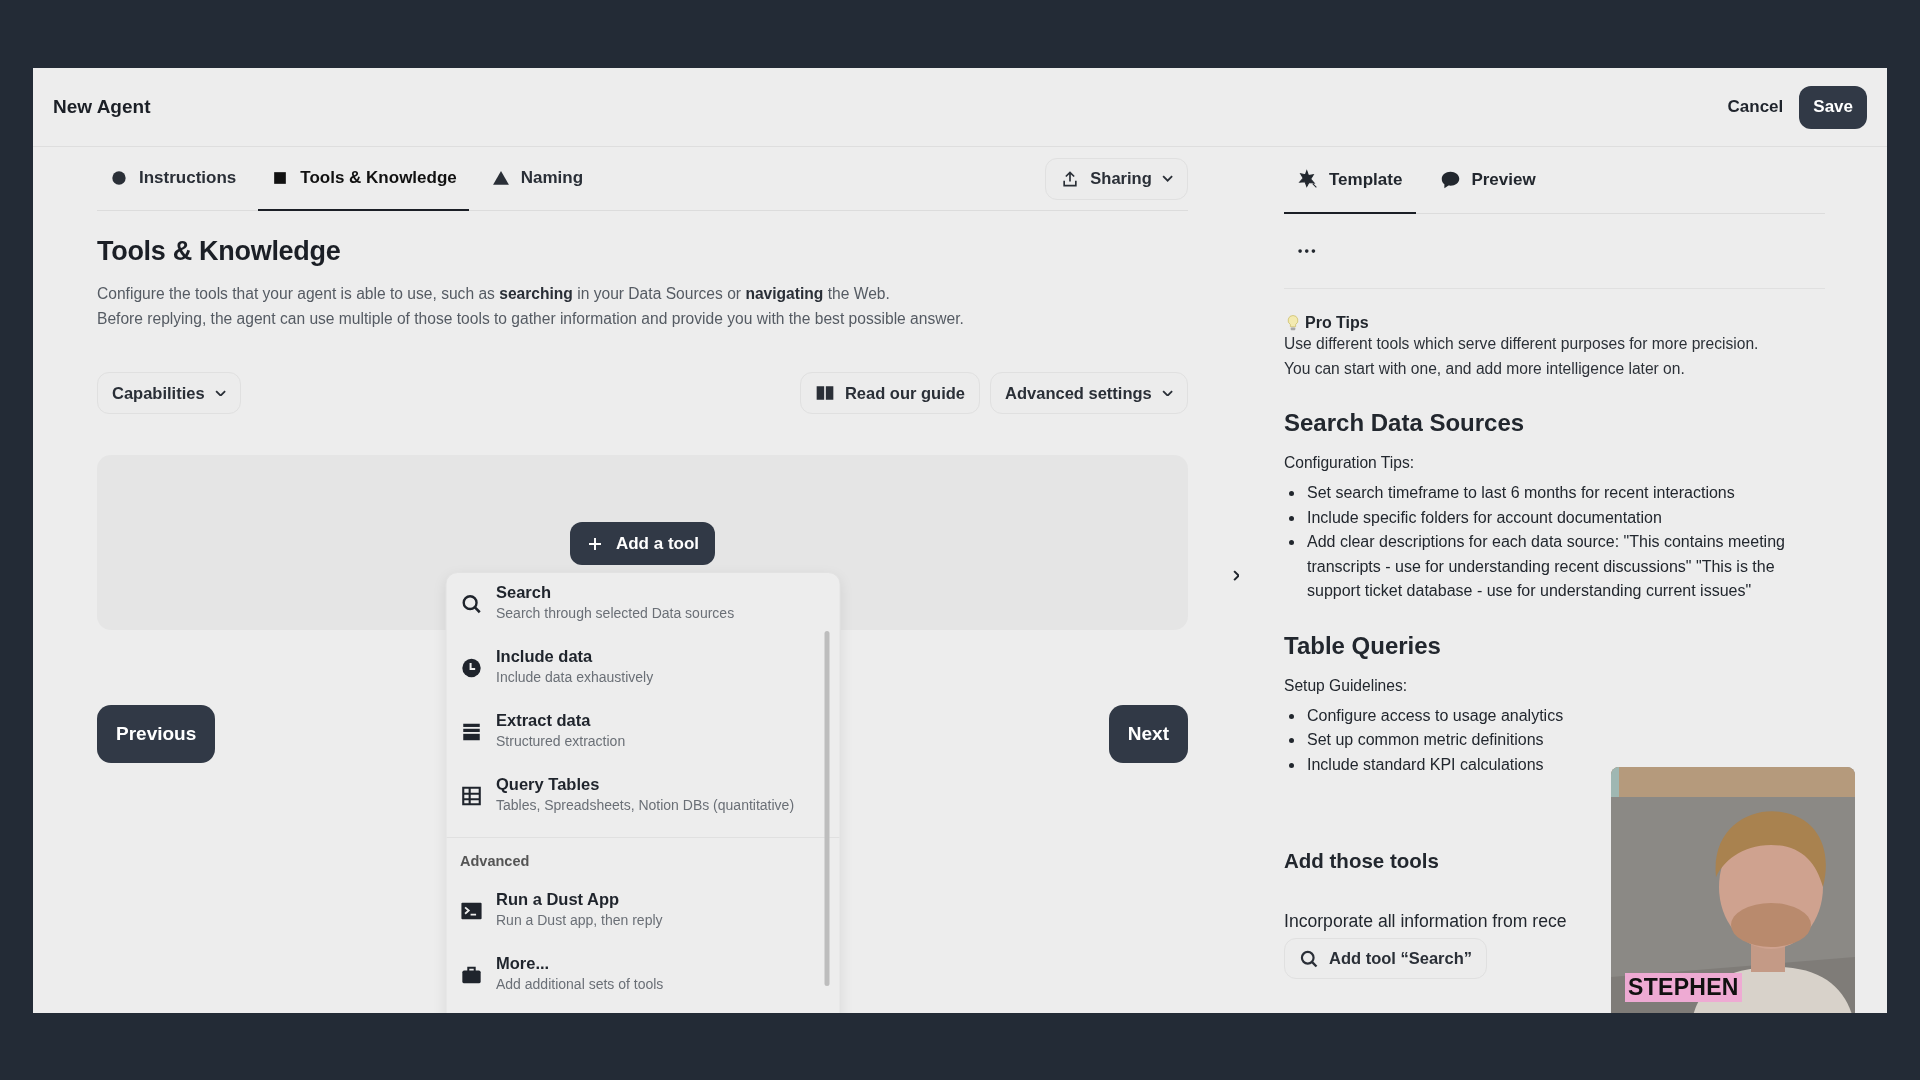  Describe the element at coordinates (495, 861) in the screenshot. I see `menu-heading: Advanced` at that location.